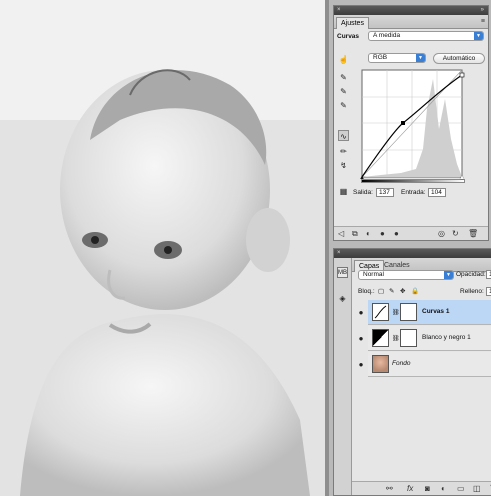 The image size is (491, 496). I want to click on target-adjust-icon: ☝, so click(343, 59).